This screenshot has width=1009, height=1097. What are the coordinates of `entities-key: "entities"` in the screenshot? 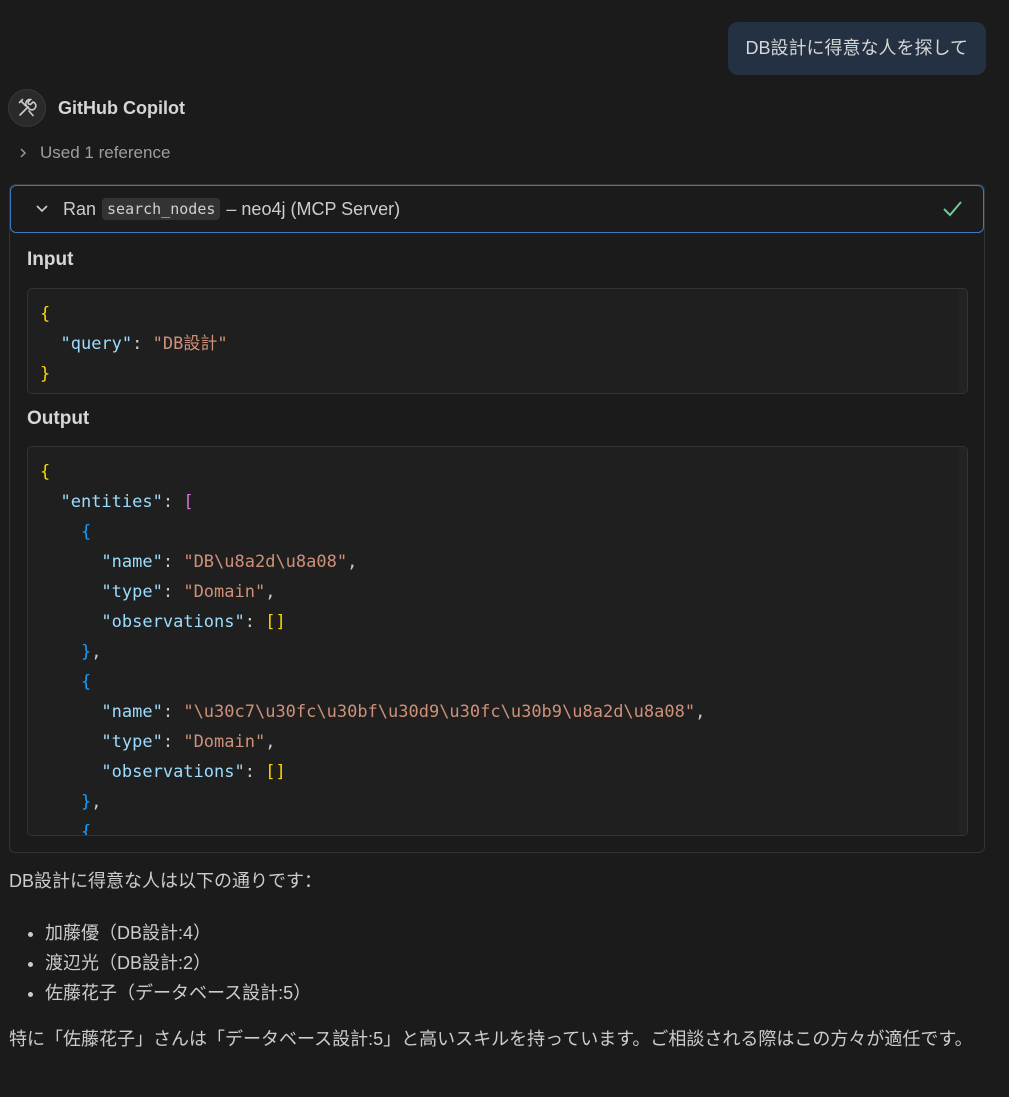 It's located at (111, 502).